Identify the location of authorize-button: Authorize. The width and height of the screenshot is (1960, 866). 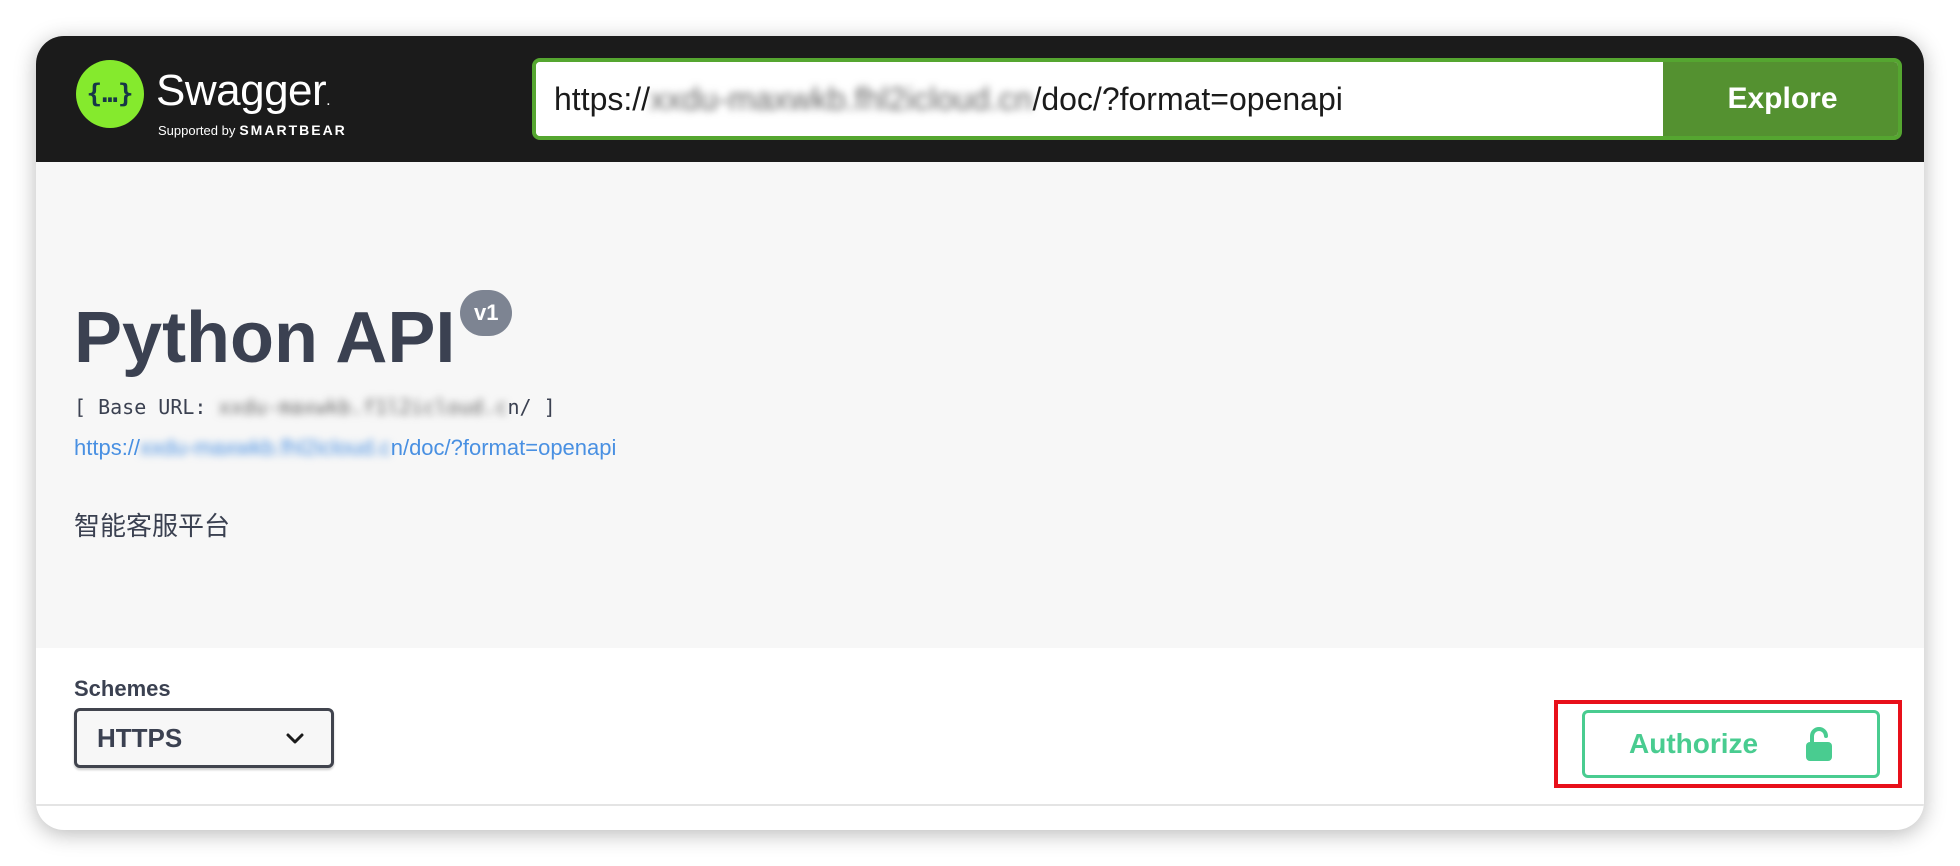
(1731, 744).